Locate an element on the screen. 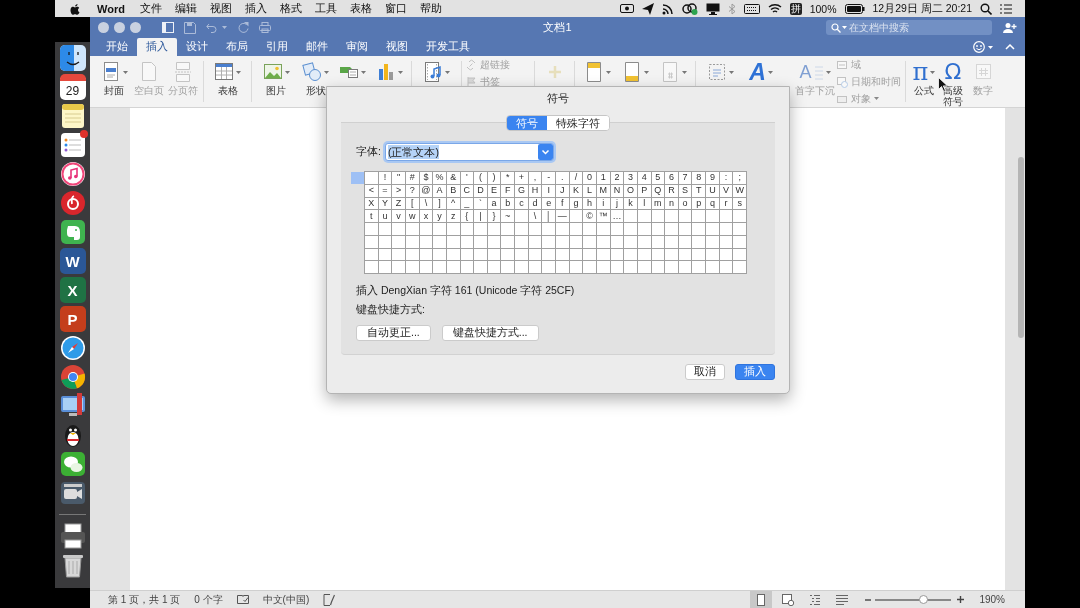 This screenshot has width=1080, height=608. dialog-title: 符号 is located at coordinates (558, 98).